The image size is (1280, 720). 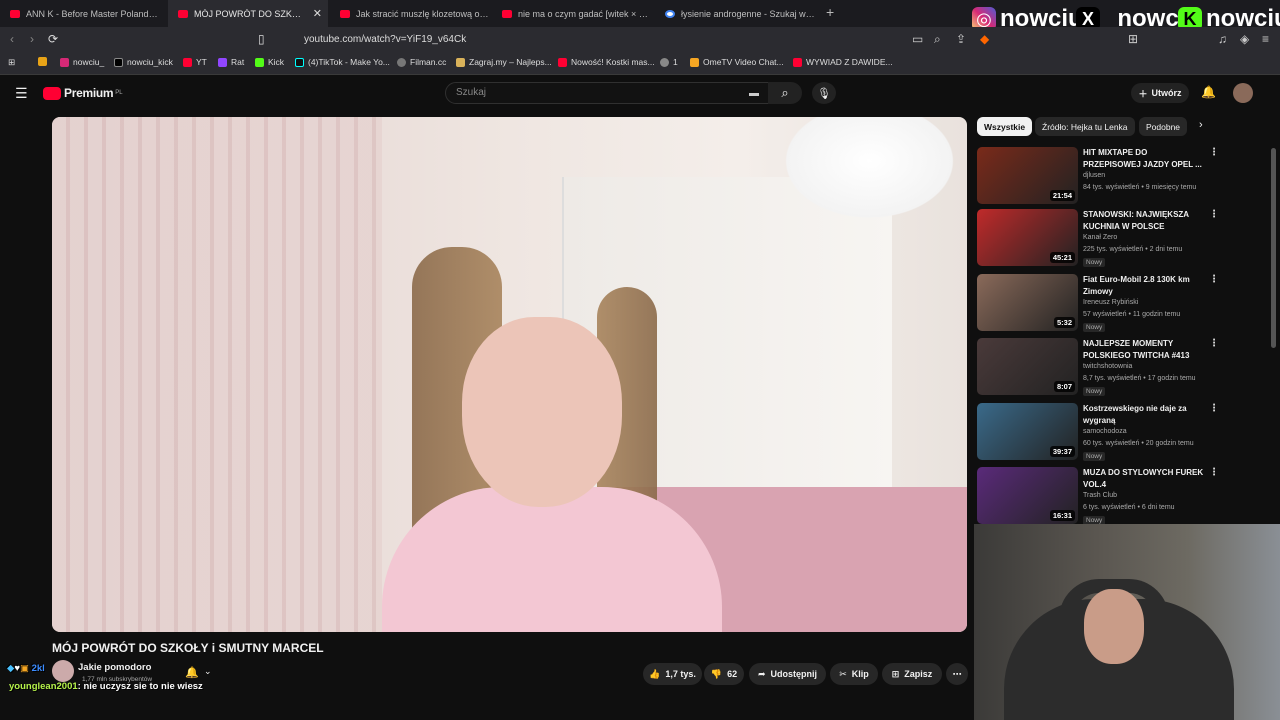 What do you see at coordinates (1133, 39) in the screenshot?
I see `extension-icon: ⊞` at bounding box center [1133, 39].